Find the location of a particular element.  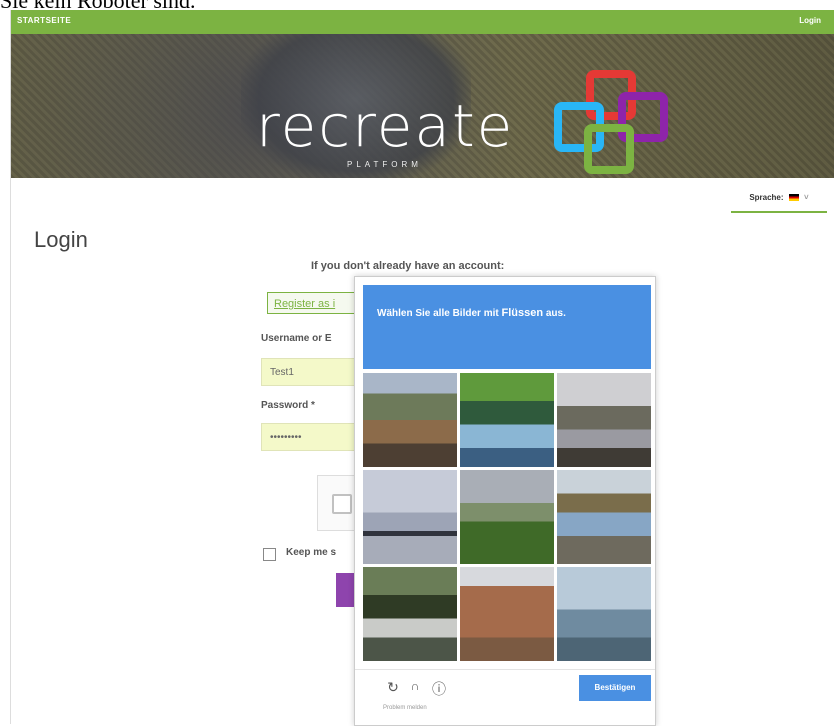

brand-wordmark: recreate is located at coordinates (385, 126).